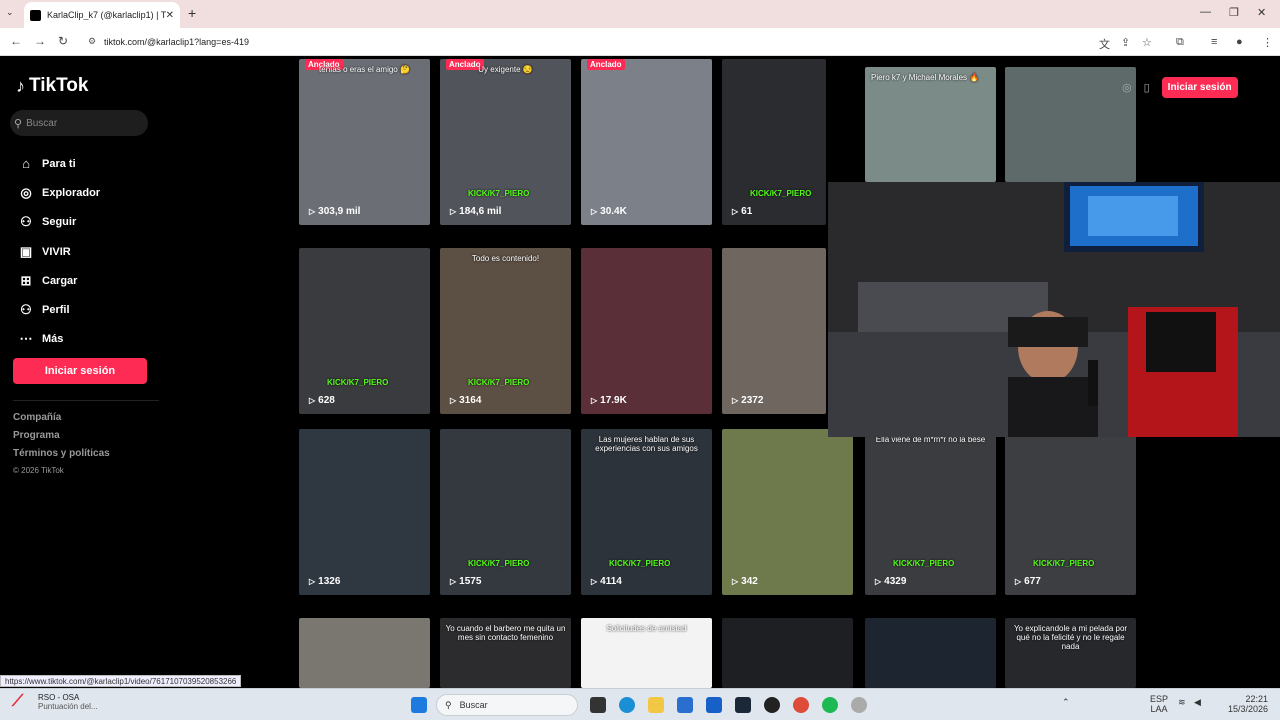 Image resolution: width=1280 pixels, height=720 pixels. I want to click on start-menu-icon, so click(419, 705).